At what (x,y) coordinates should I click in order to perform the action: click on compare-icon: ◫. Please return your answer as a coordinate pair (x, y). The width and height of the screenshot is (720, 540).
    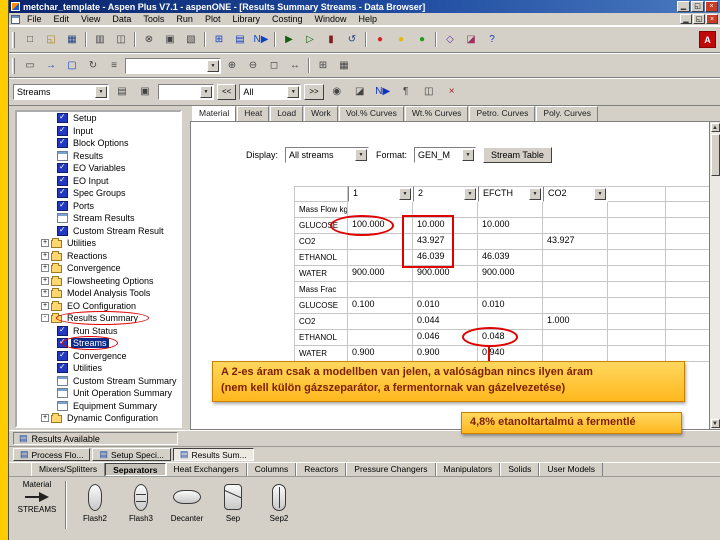
    Looking at the image, I should click on (428, 92).